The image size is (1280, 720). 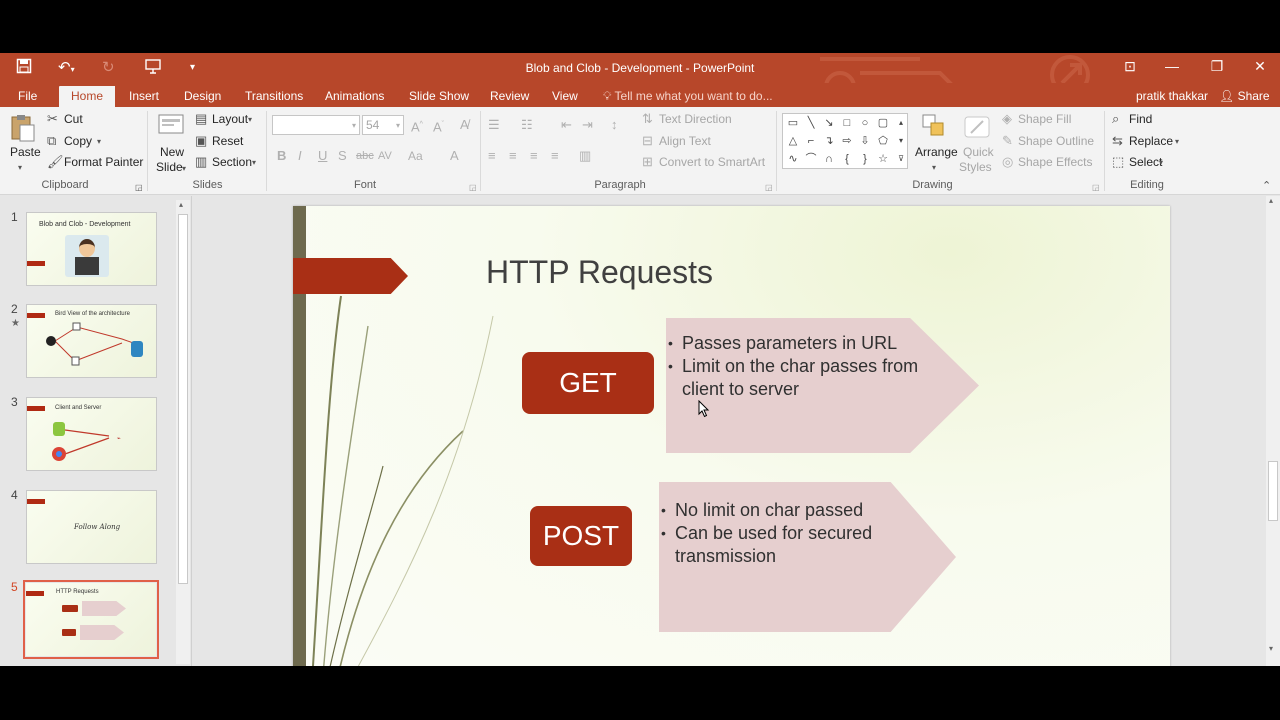 What do you see at coordinates (901, 123) in the screenshot?
I see `gallery-up-icon: ▴` at bounding box center [901, 123].